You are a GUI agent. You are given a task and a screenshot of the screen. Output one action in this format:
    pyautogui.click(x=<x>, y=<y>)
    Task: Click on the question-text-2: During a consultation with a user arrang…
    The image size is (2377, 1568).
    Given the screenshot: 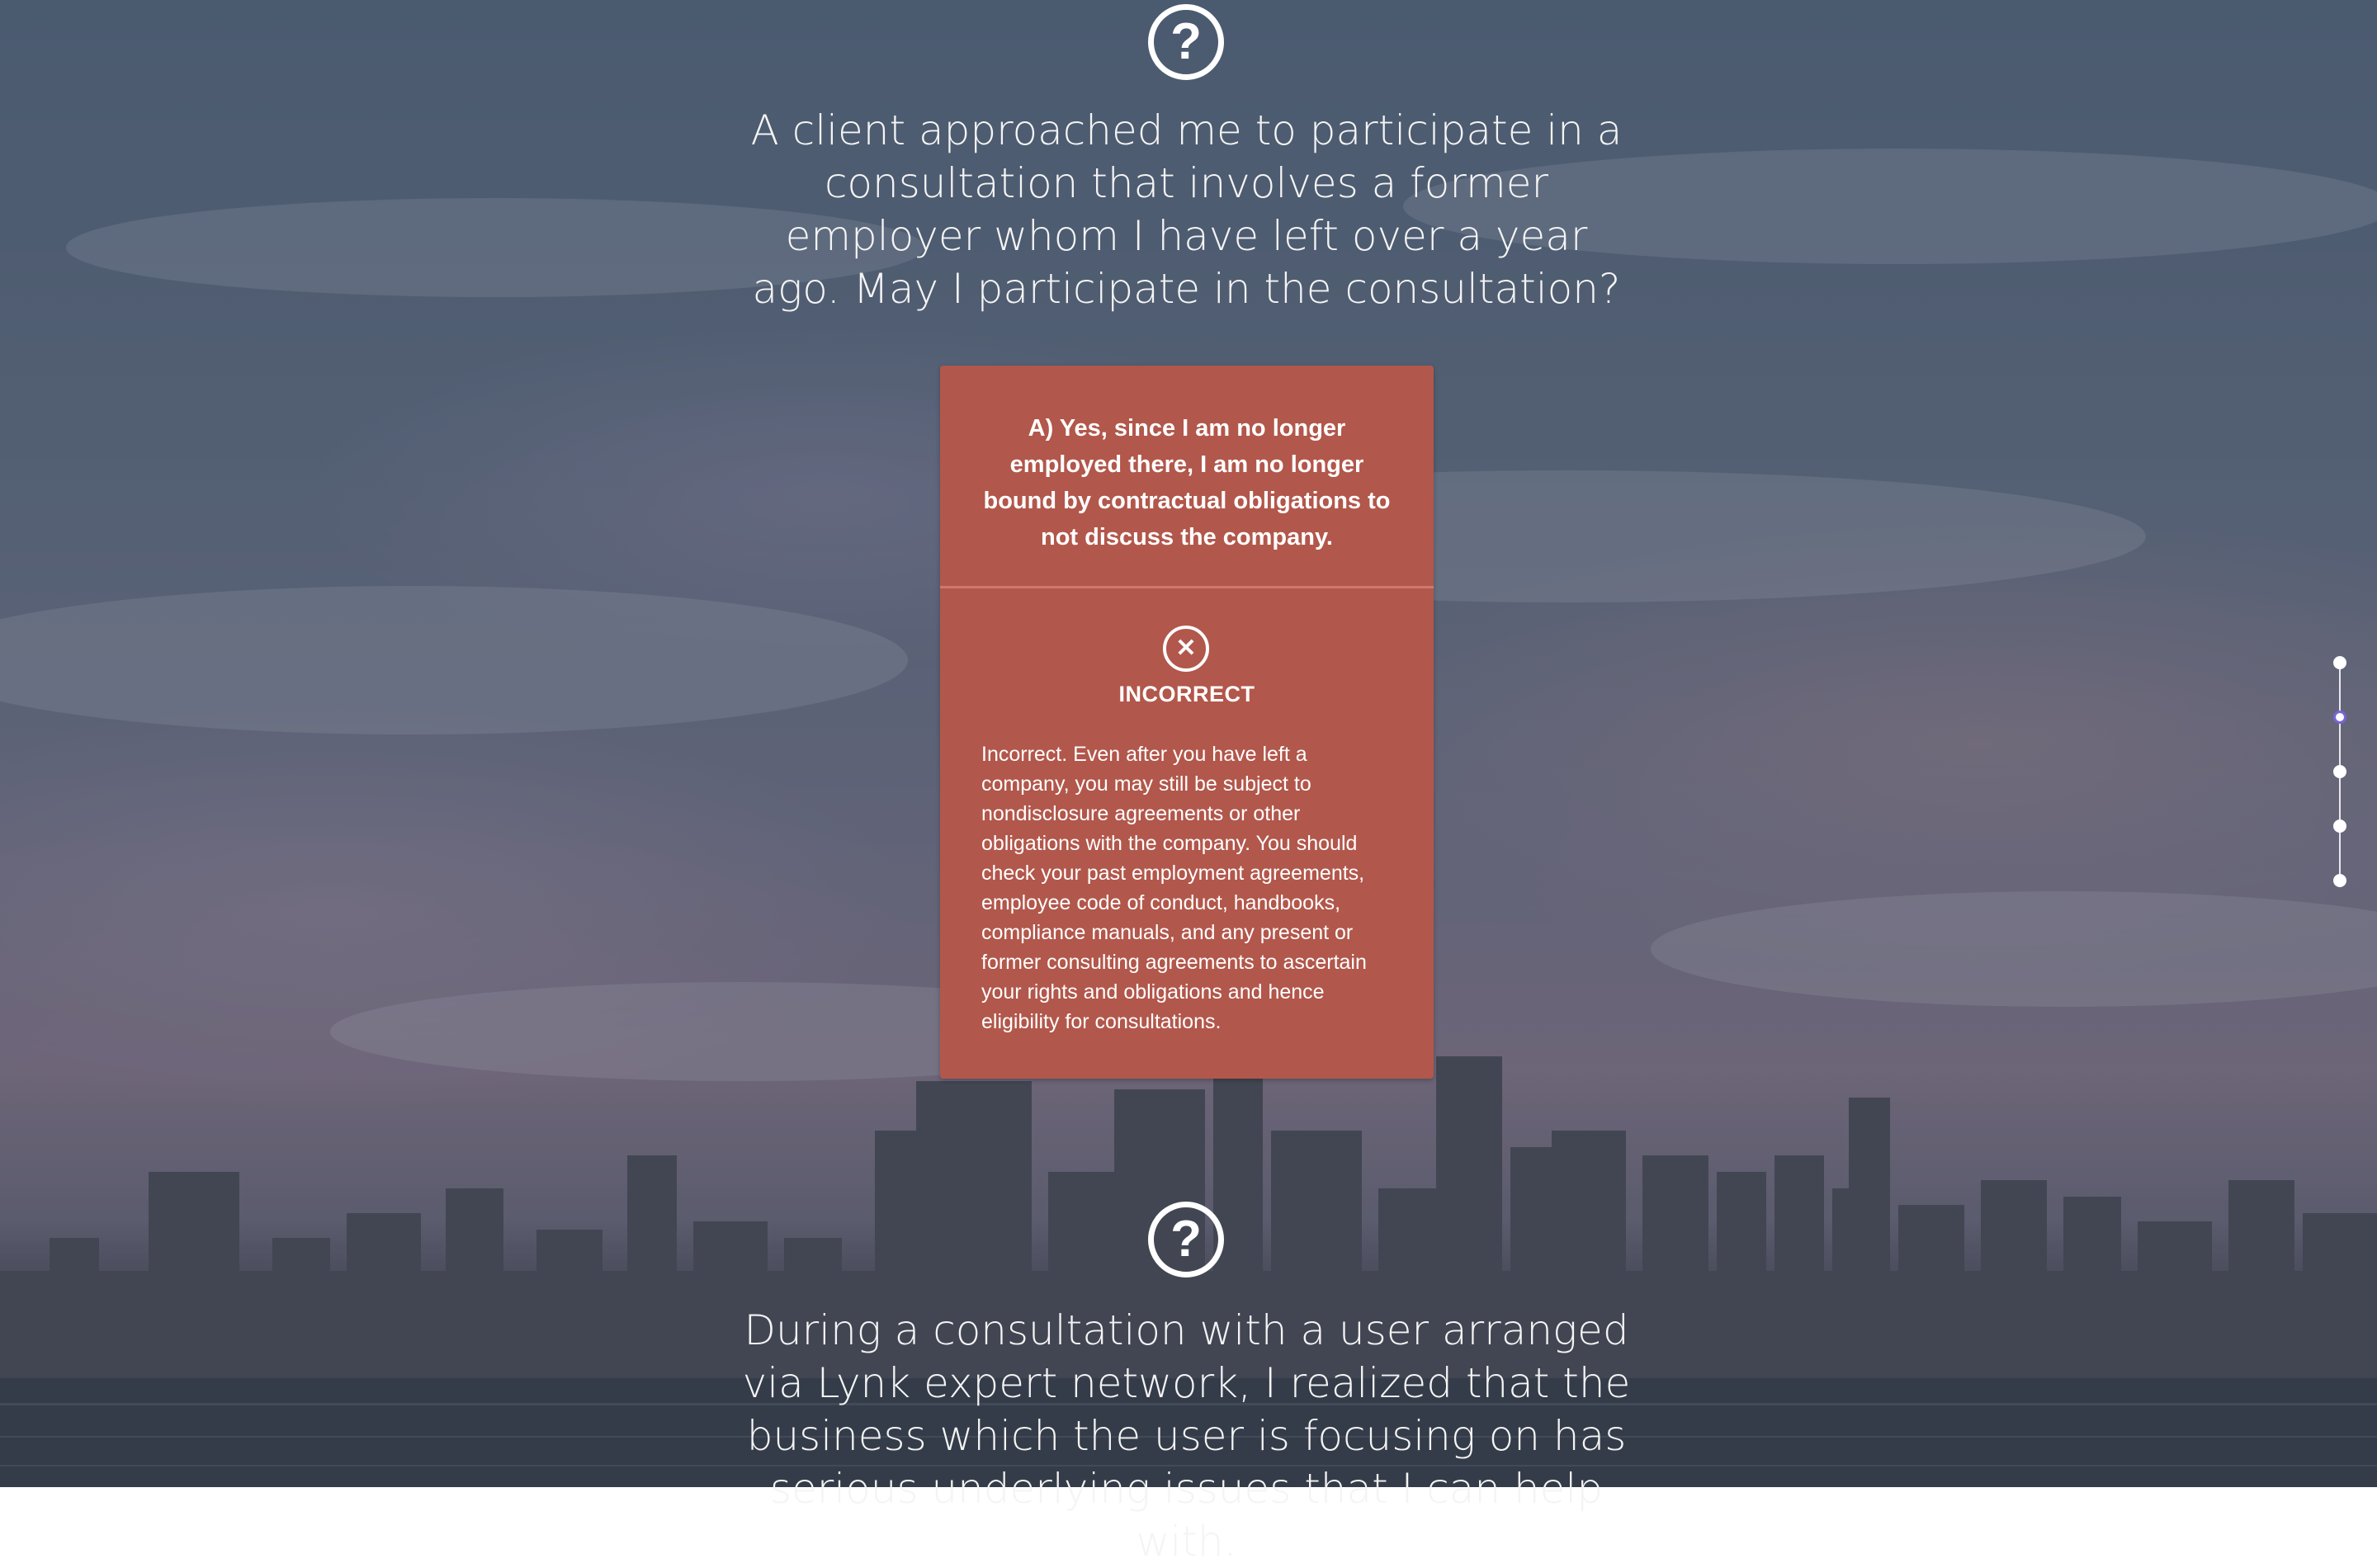 What is the action you would take?
    pyautogui.click(x=1186, y=1436)
    